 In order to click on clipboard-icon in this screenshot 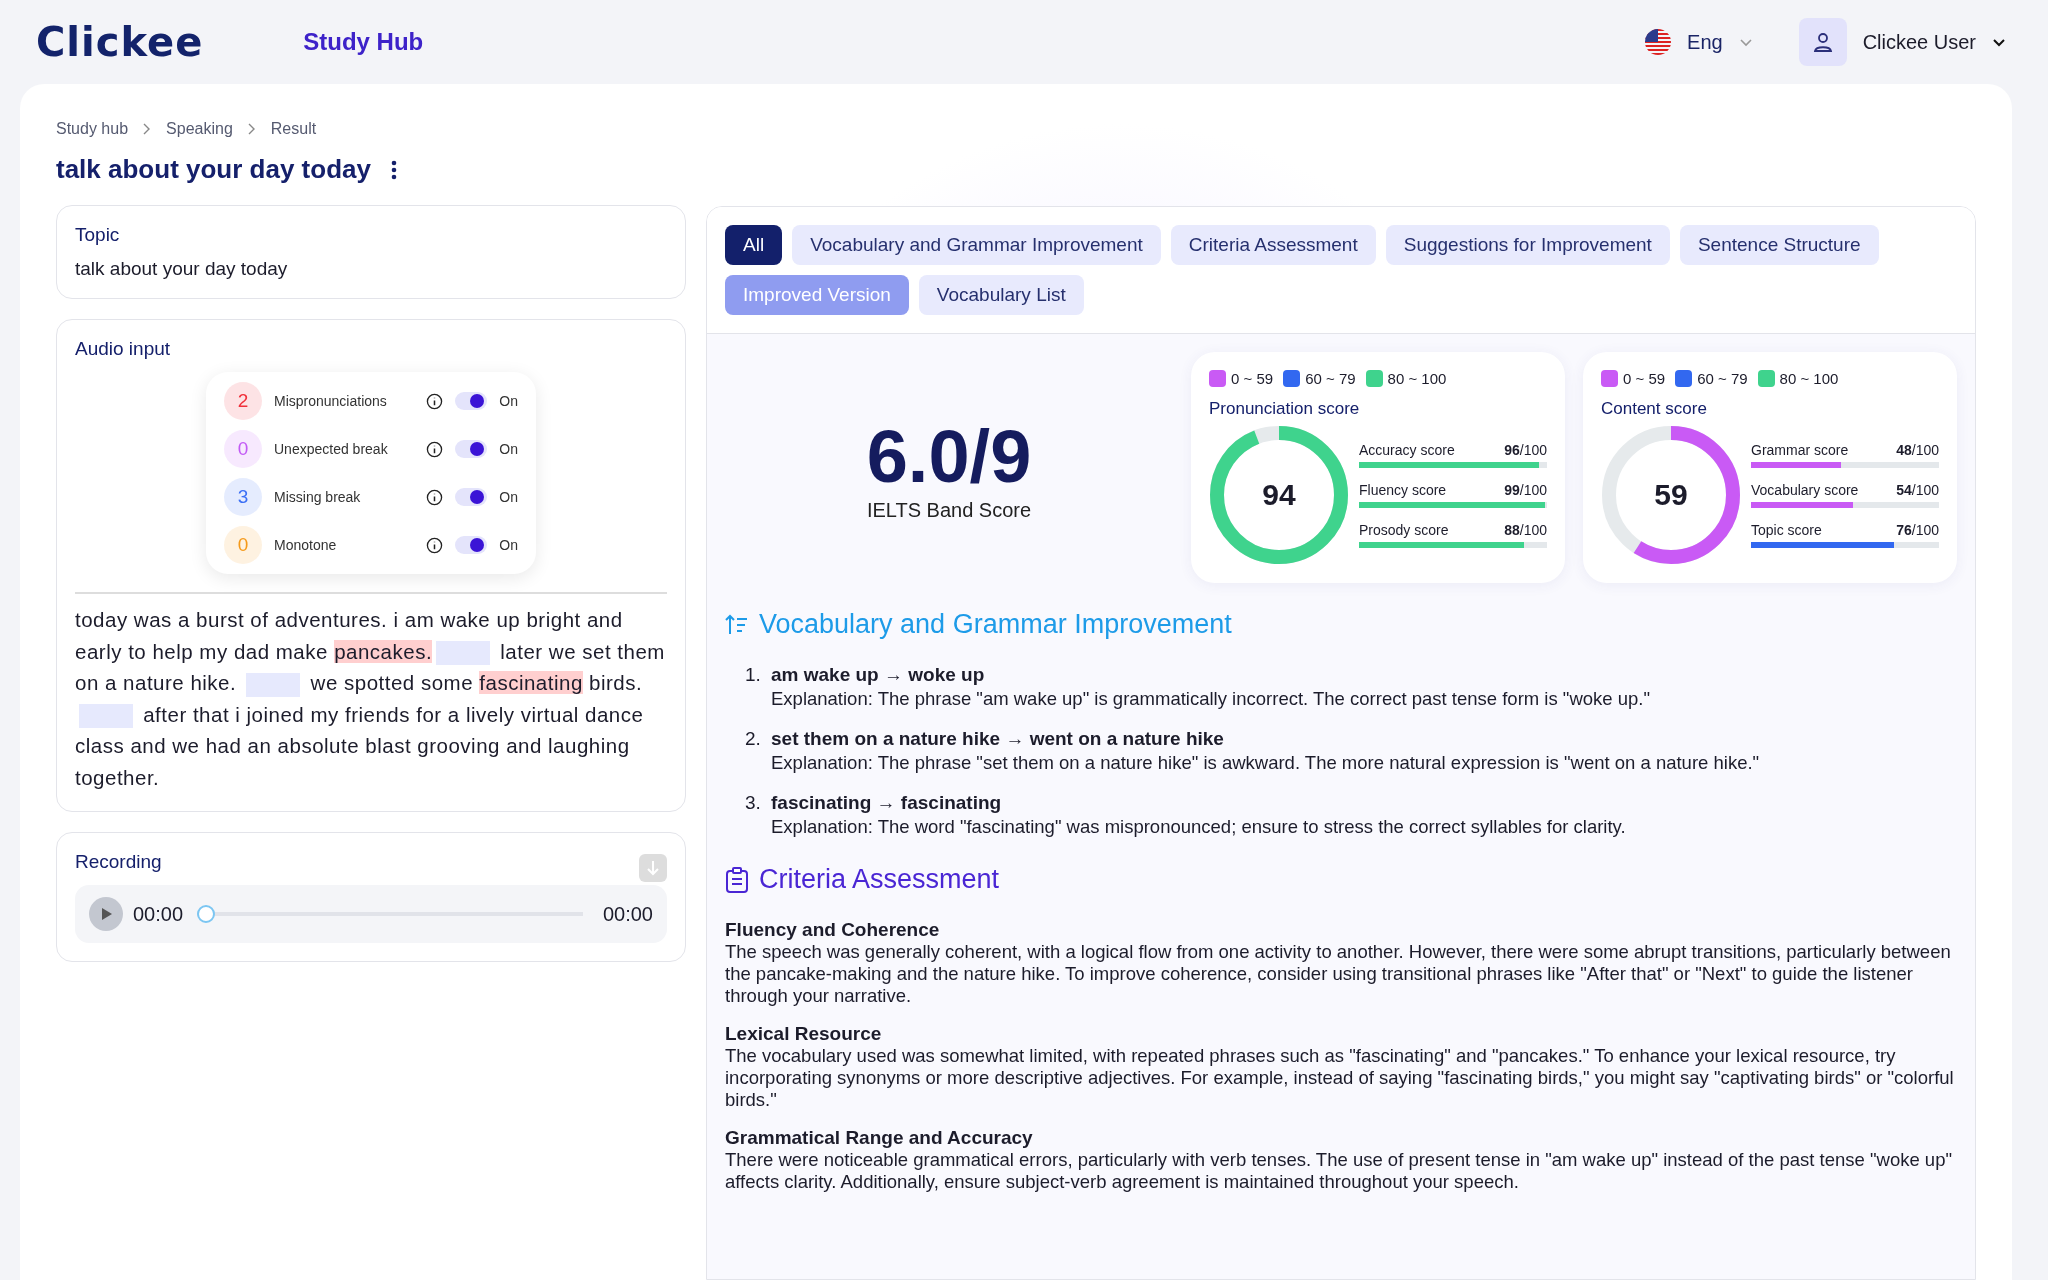, I will do `click(737, 879)`.